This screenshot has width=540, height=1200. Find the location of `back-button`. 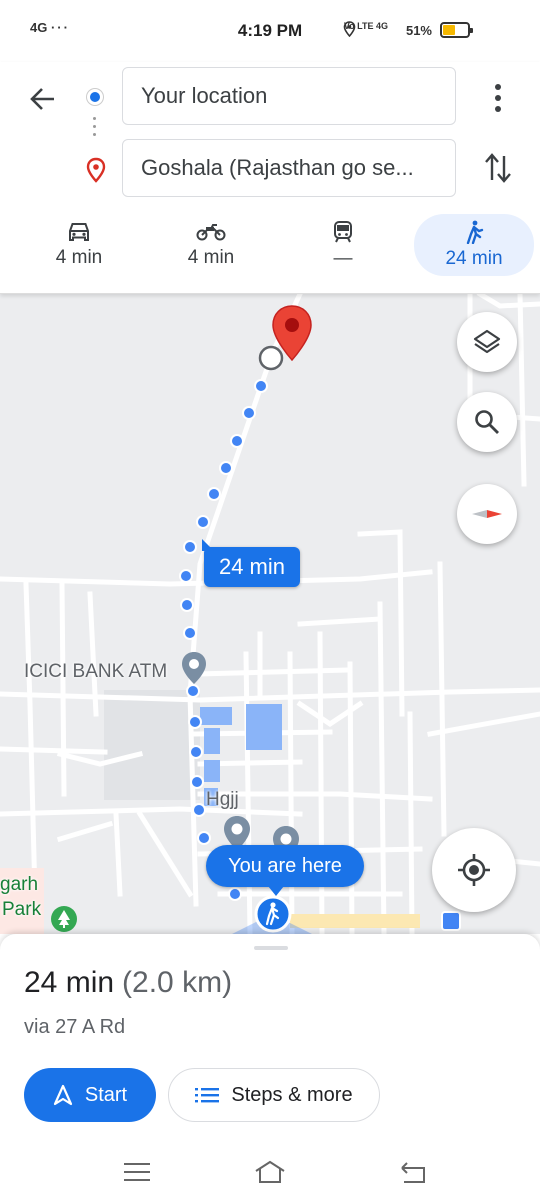

back-button is located at coordinates (43, 99).